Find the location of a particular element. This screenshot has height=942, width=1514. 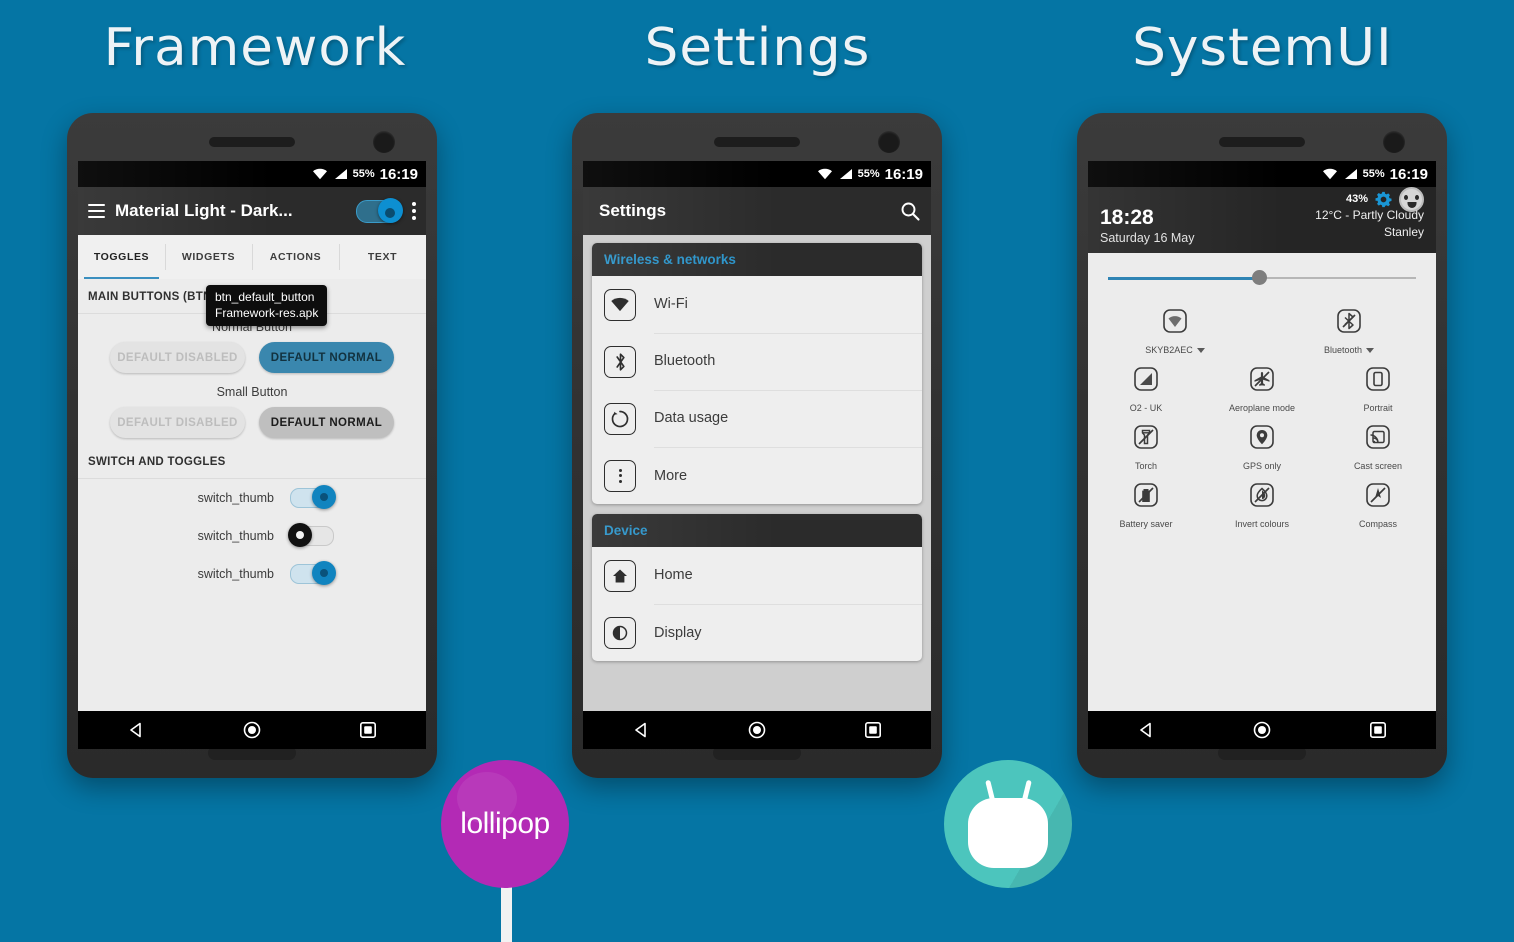

lollipop-circle: lollipop is located at coordinates (505, 824).